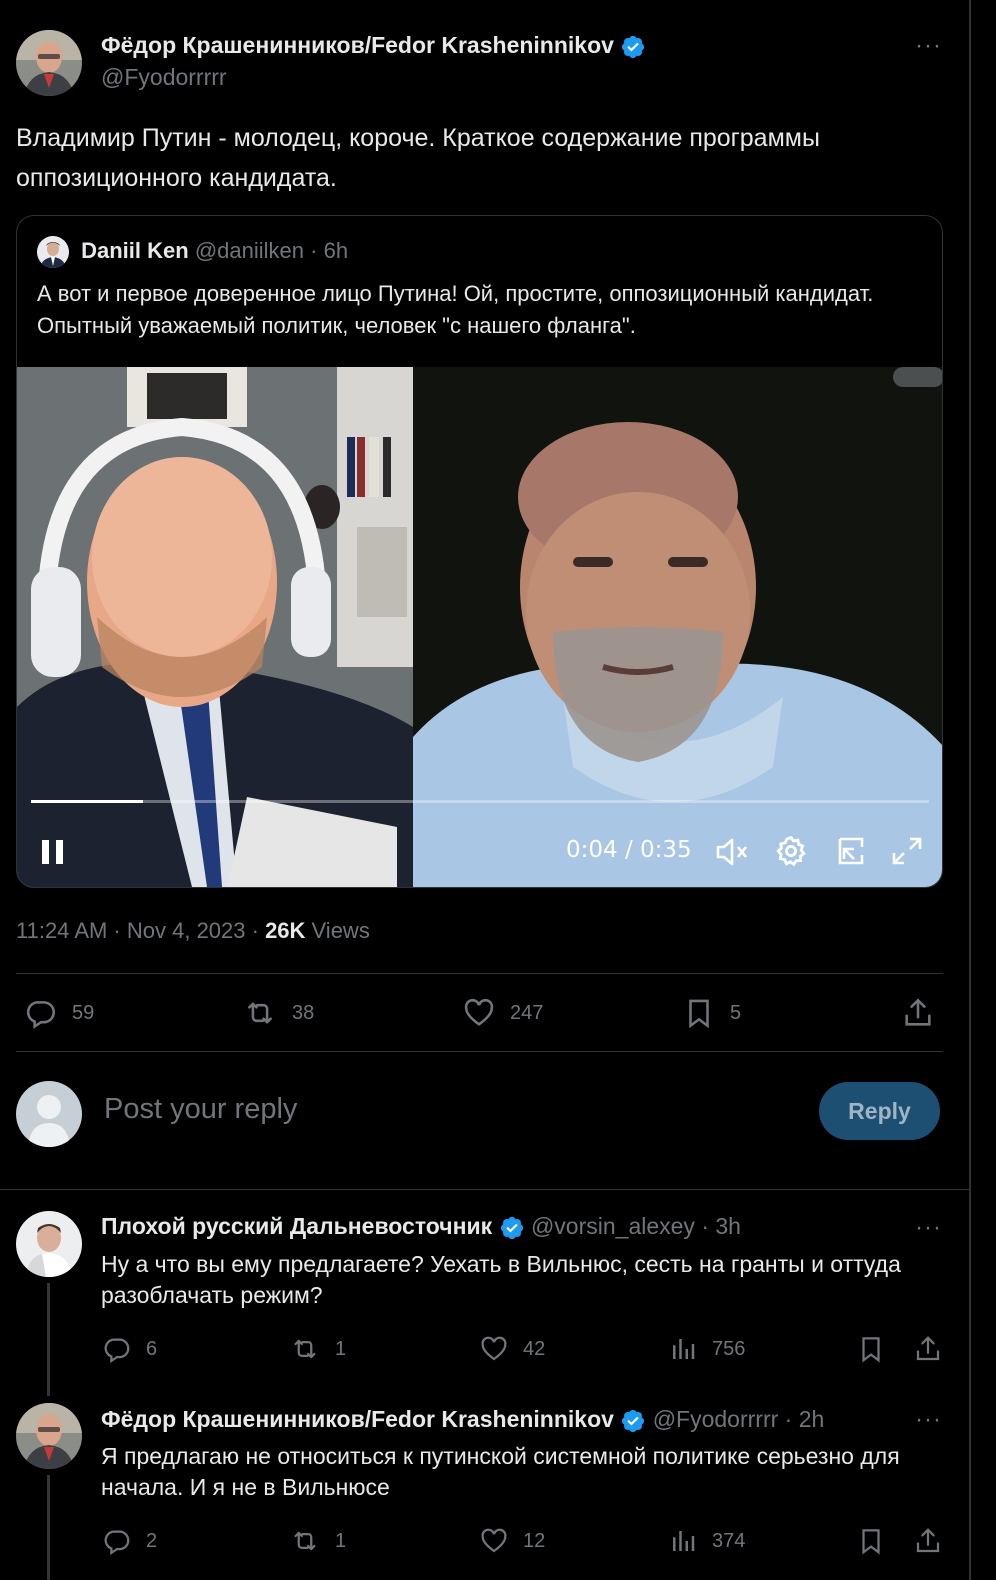  What do you see at coordinates (613, 1226) in the screenshot?
I see `reply-handle: @vorsin_alexey` at bounding box center [613, 1226].